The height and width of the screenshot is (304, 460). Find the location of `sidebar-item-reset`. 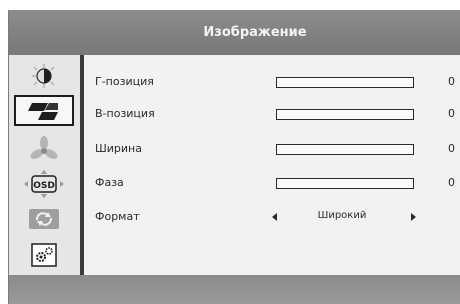

sidebar-item-reset is located at coordinates (44, 218).